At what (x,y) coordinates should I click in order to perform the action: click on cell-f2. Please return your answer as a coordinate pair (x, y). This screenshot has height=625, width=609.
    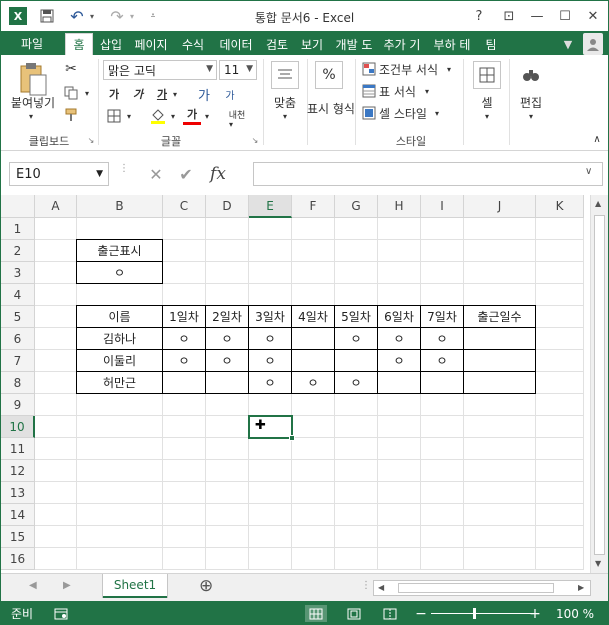
    Looking at the image, I should click on (313, 251).